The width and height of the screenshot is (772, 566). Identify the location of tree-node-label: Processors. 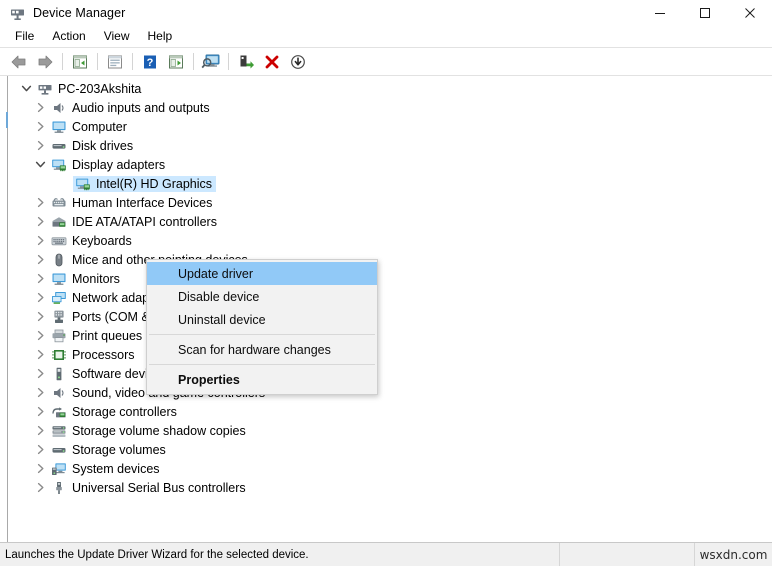
(103, 354).